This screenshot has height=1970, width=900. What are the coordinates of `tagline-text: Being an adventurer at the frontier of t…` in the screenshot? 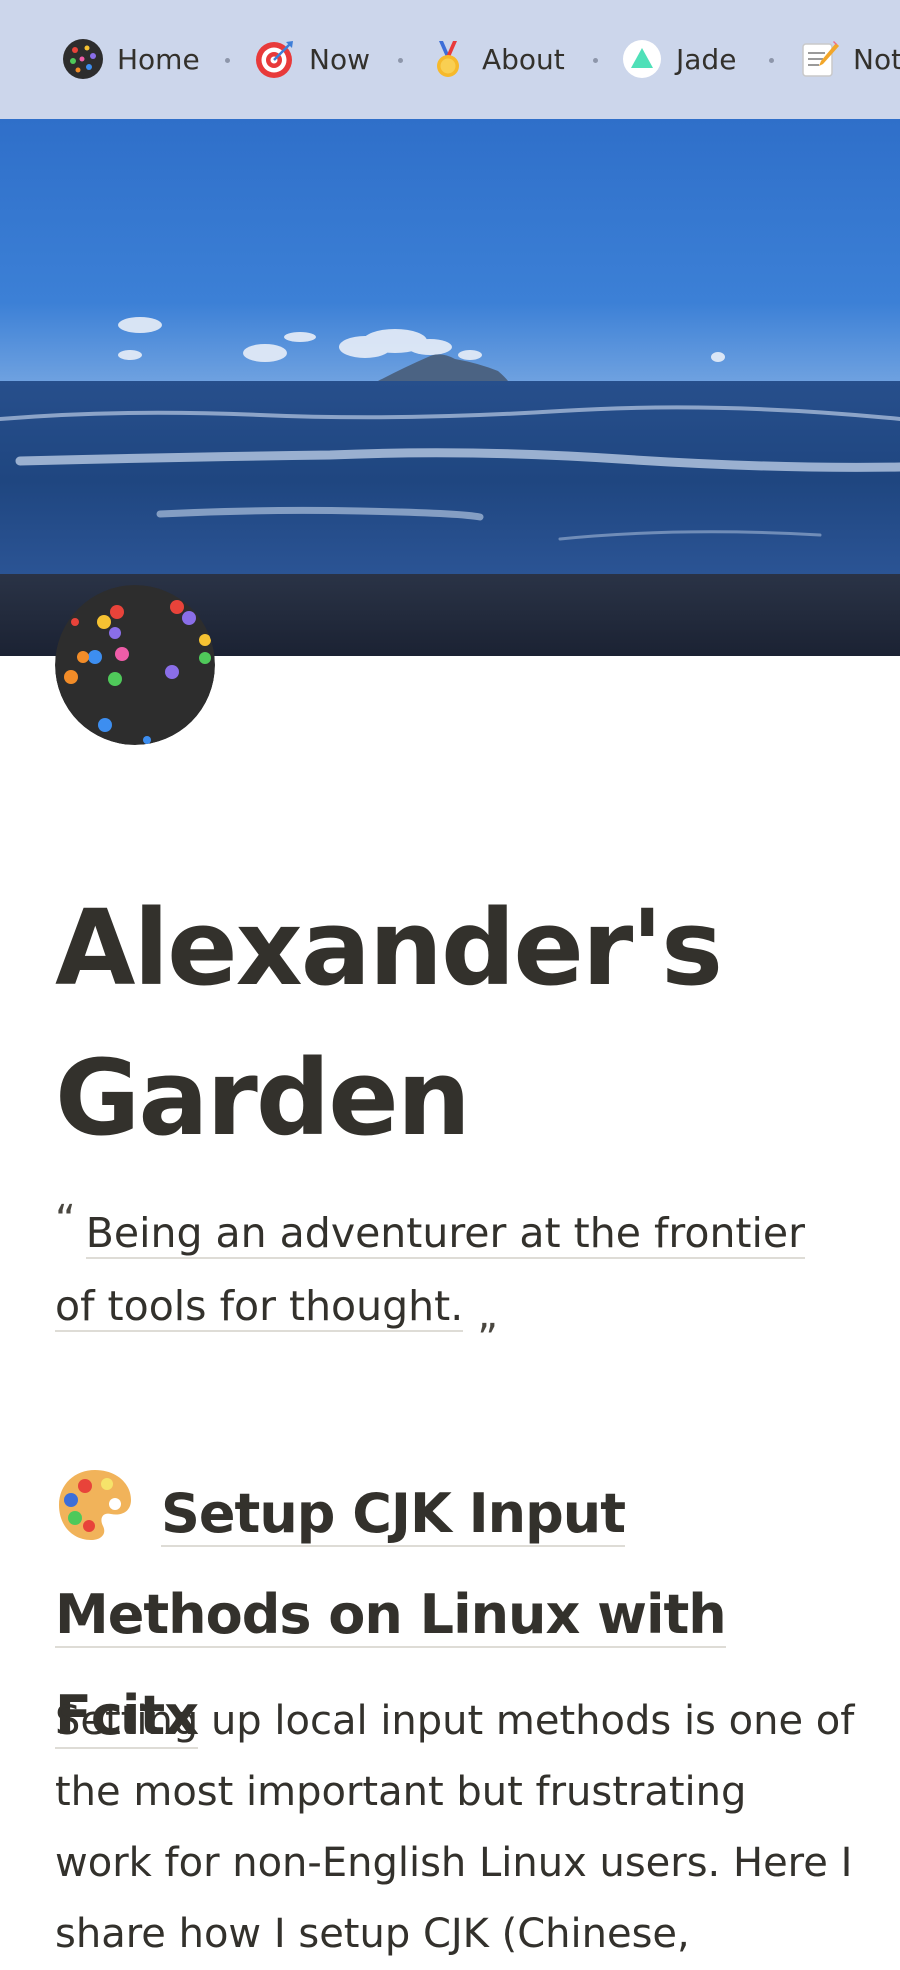 It's located at (430, 1270).